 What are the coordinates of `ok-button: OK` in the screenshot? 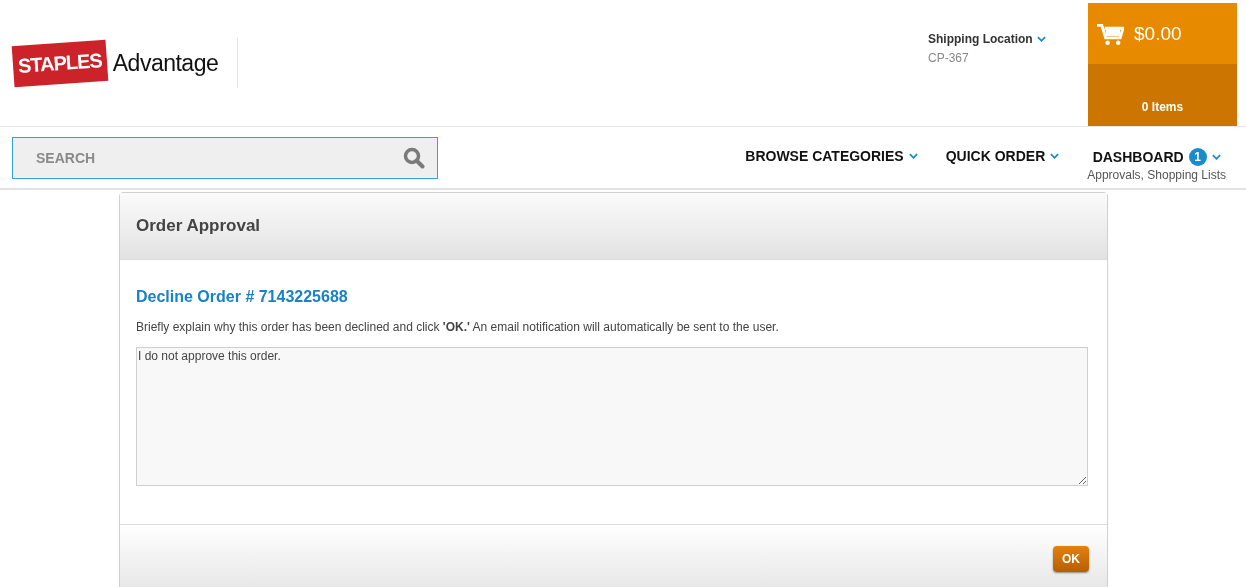 It's located at (1071, 559).